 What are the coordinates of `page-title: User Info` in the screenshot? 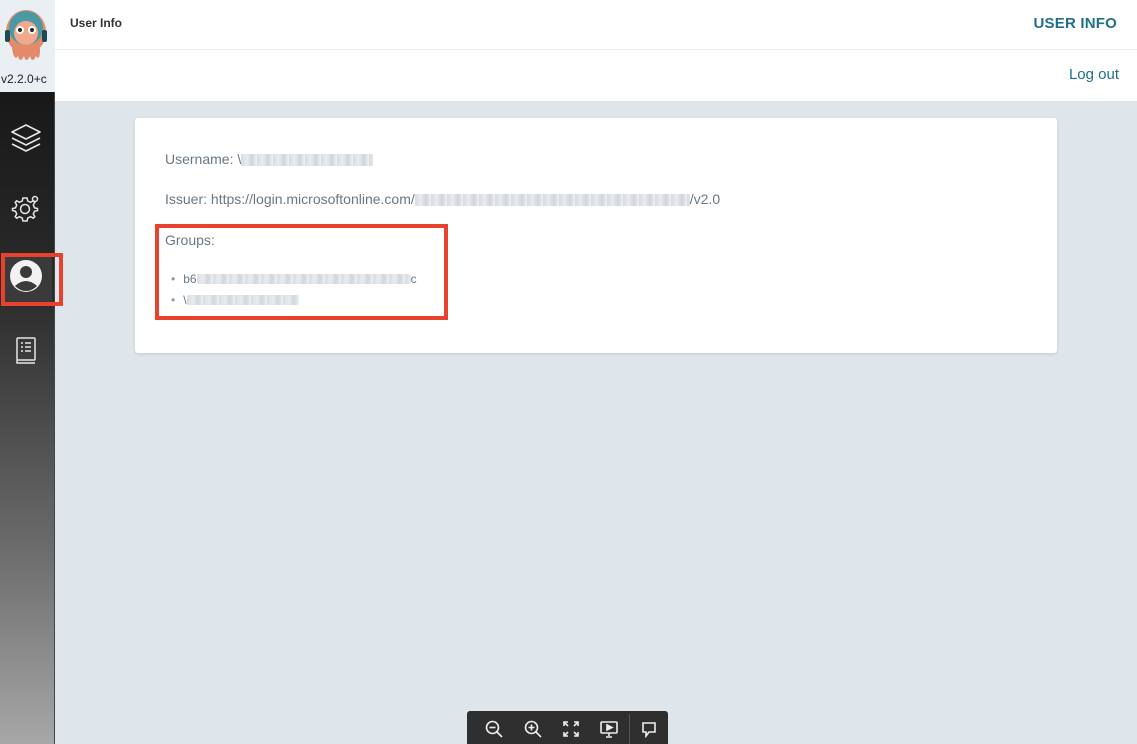 It's located at (96, 23).